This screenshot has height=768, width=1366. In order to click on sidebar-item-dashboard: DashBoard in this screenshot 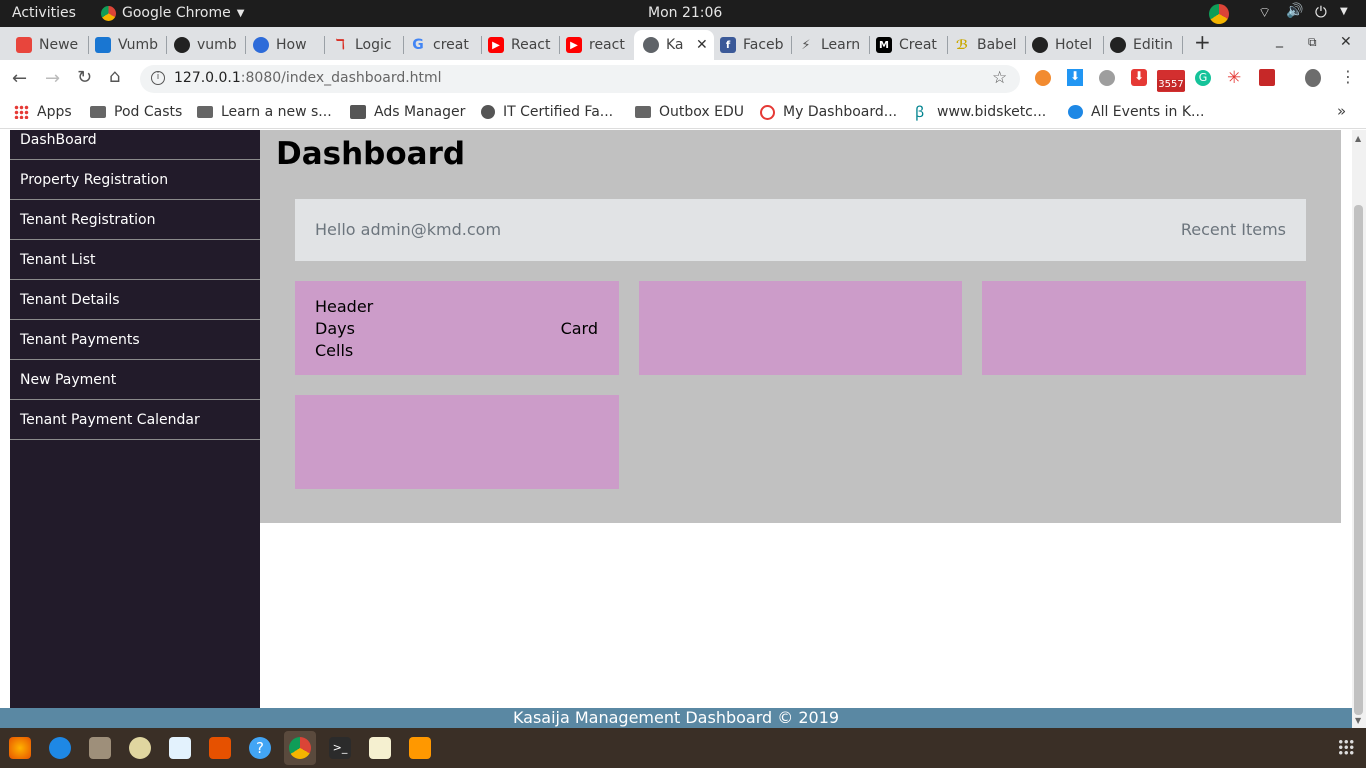, I will do `click(135, 140)`.